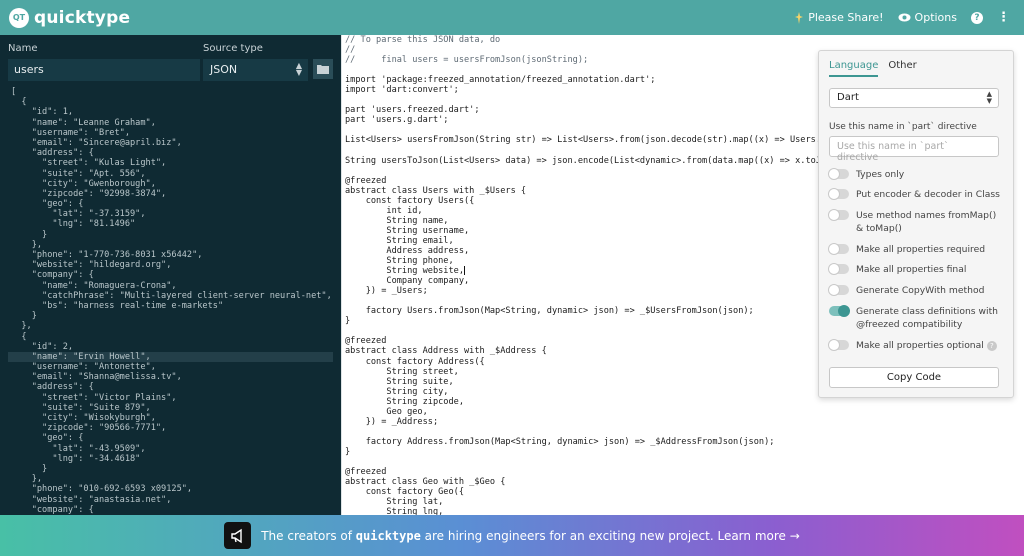 This screenshot has width=1024, height=556. What do you see at coordinates (102, 489) in the screenshot?
I see `json-line: "phone": "010-692-6593 x09125",` at bounding box center [102, 489].